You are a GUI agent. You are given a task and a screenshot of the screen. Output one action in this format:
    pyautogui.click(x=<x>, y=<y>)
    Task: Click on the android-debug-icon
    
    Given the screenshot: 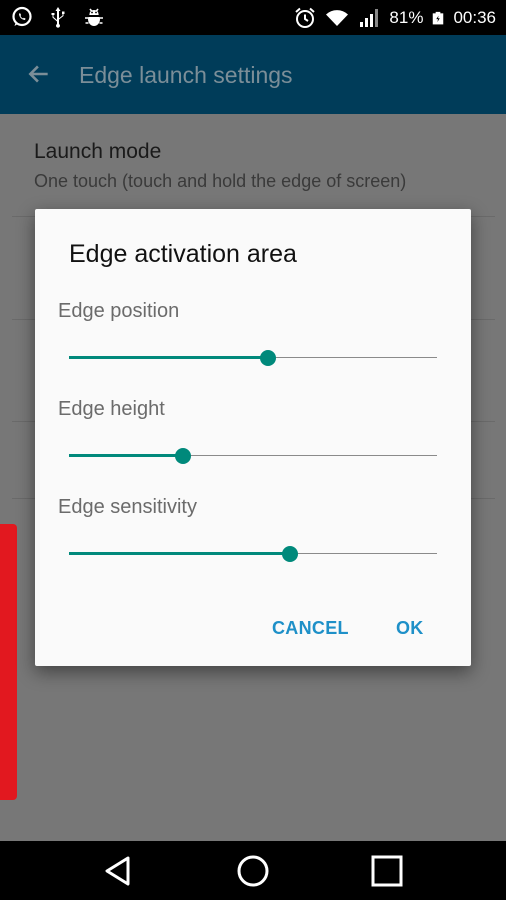 What is the action you would take?
    pyautogui.click(x=94, y=17)
    